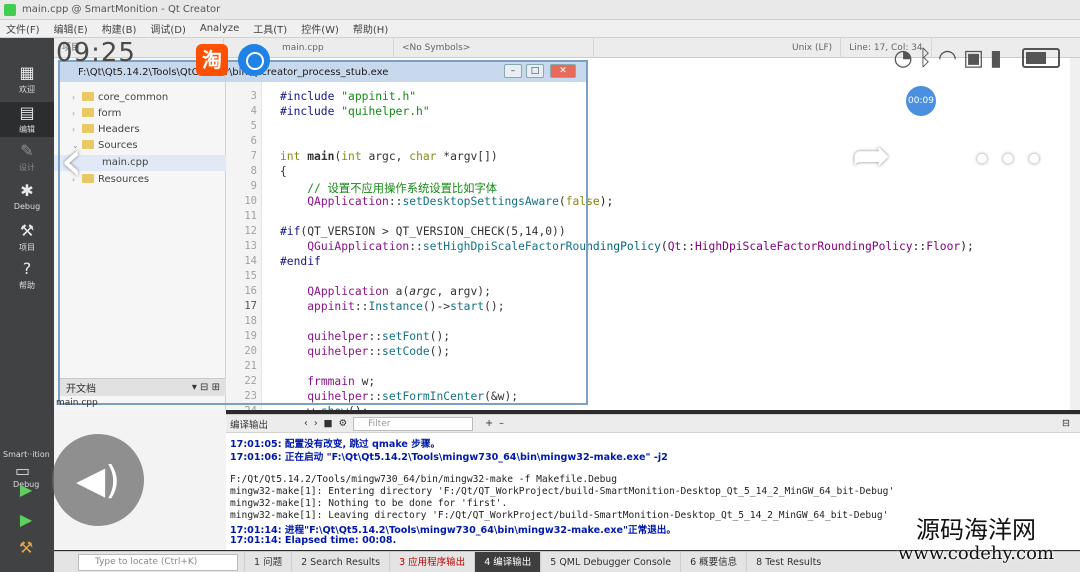 The height and width of the screenshot is (572, 1080). I want to click on file-tab: main.cpp, so click(334, 47).